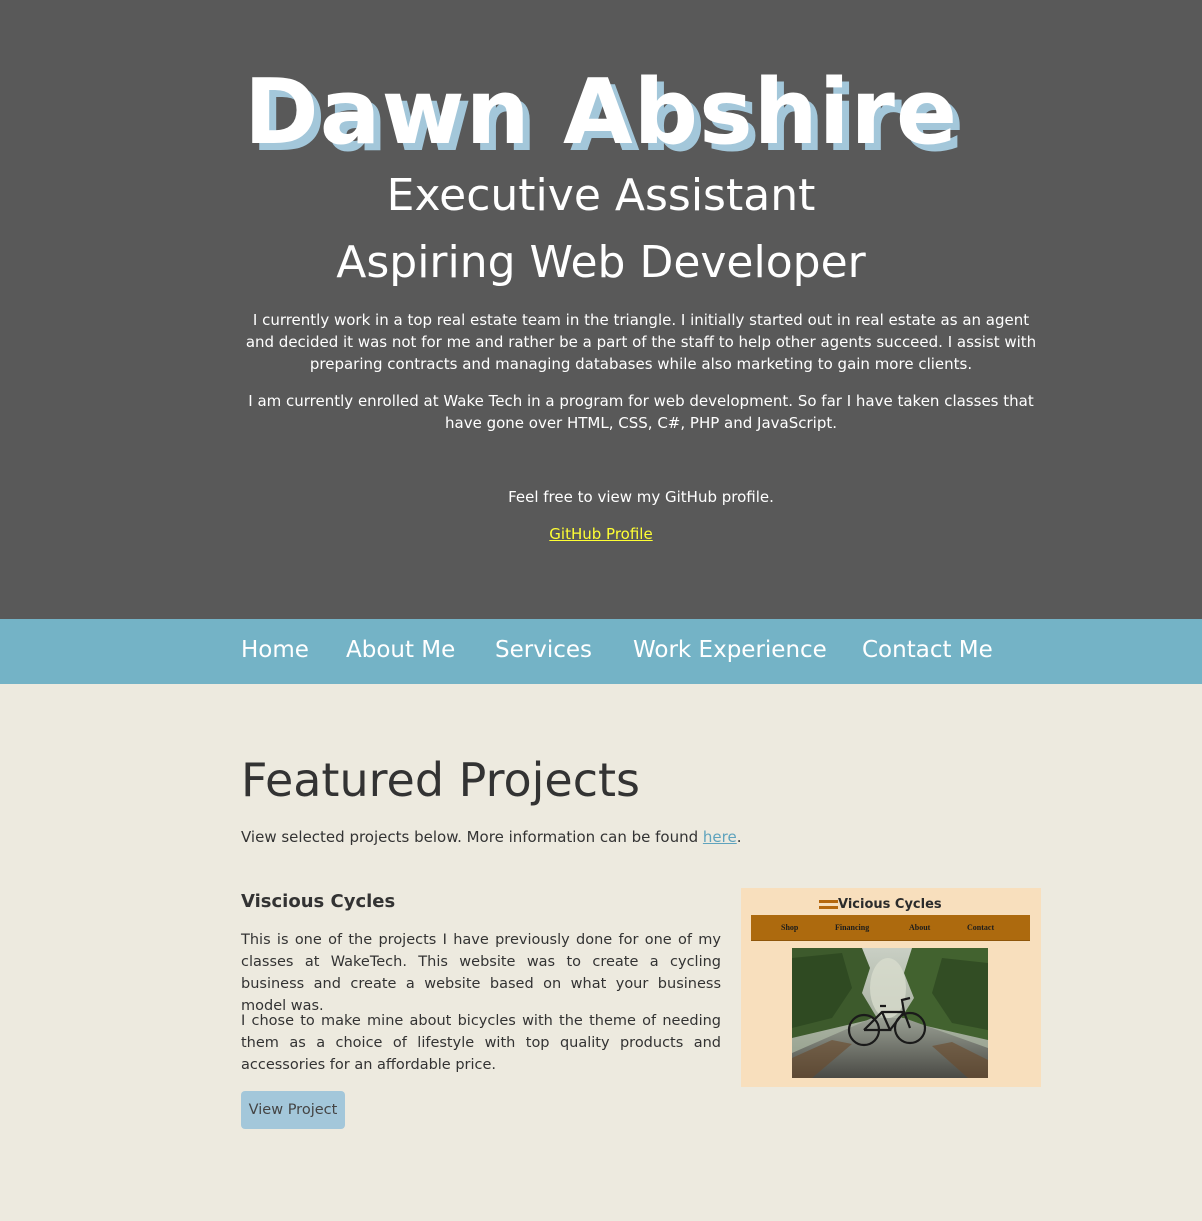  Describe the element at coordinates (890, 1013) in the screenshot. I see `bicycle-photo` at that location.